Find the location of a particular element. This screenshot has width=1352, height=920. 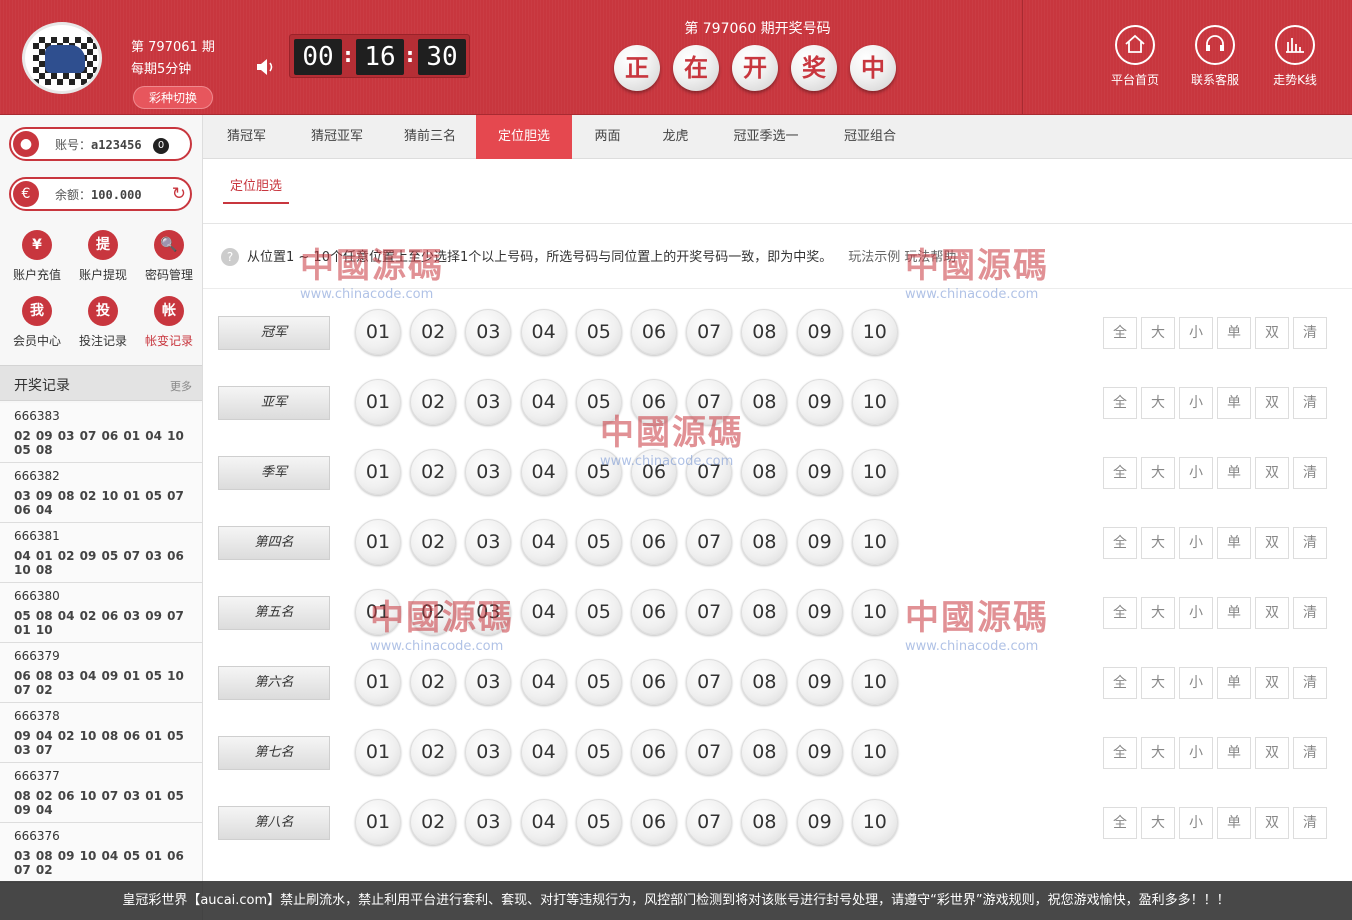

quick-transactions: 帐帐变记录 is located at coordinates (169, 322).